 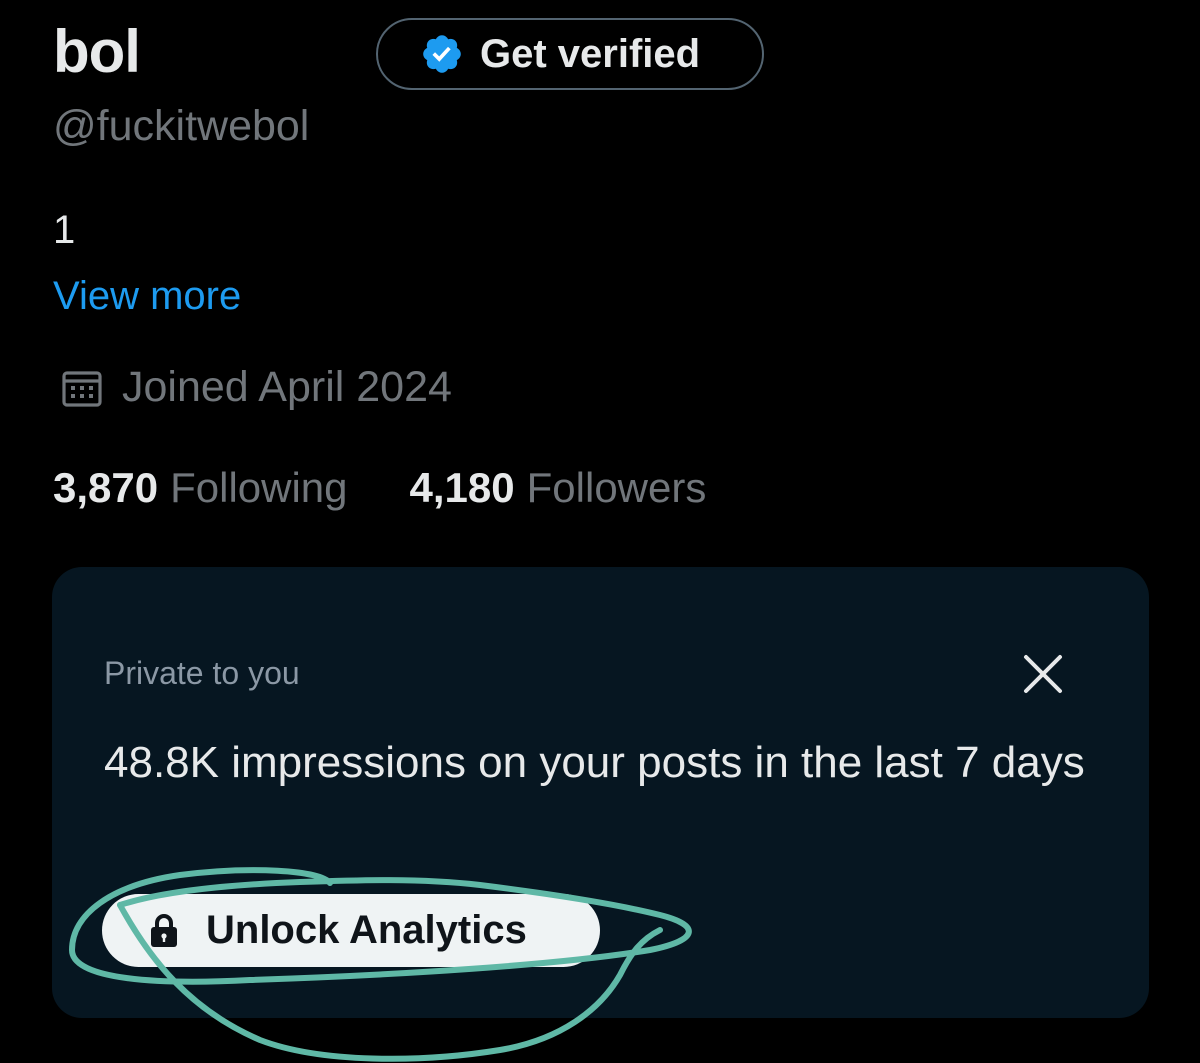 I want to click on profile-stats: 3,870 Following 4,180 Followers, so click(x=379, y=488).